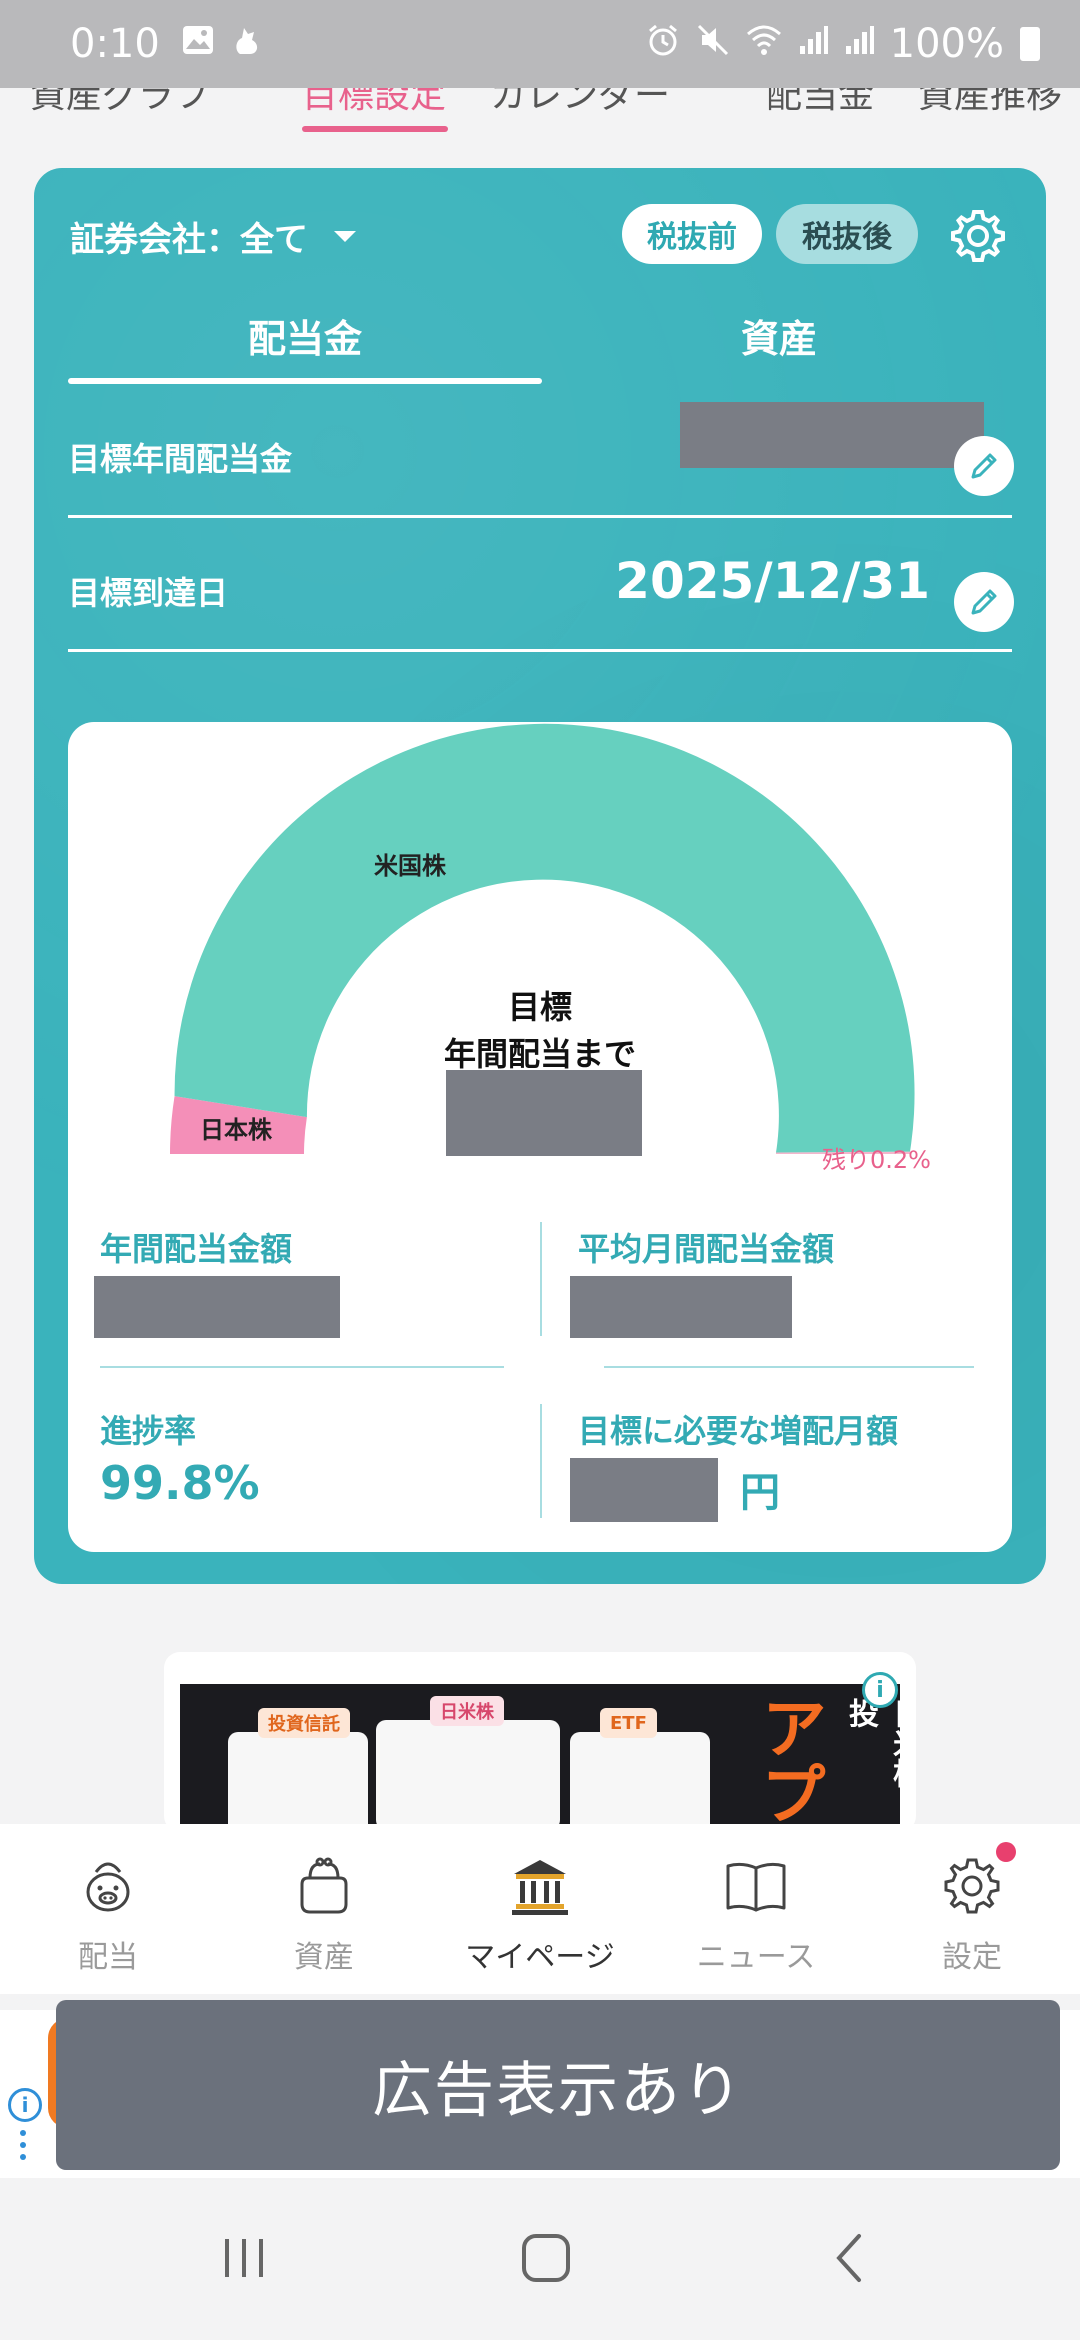  I want to click on broker-selector: 証券会社：全て, so click(213, 236).